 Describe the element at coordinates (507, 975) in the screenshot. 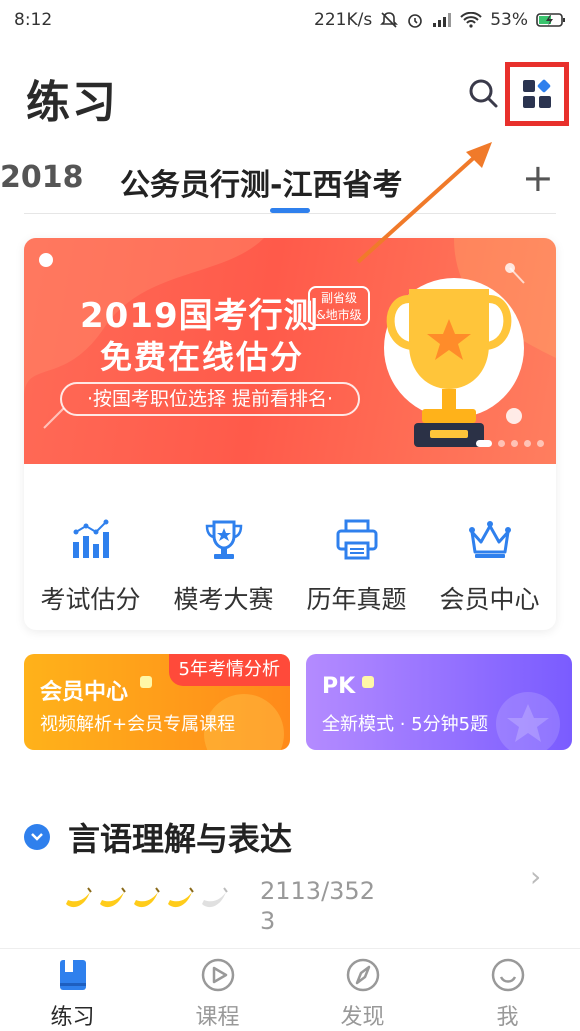

I see `smile-face-icon` at that location.